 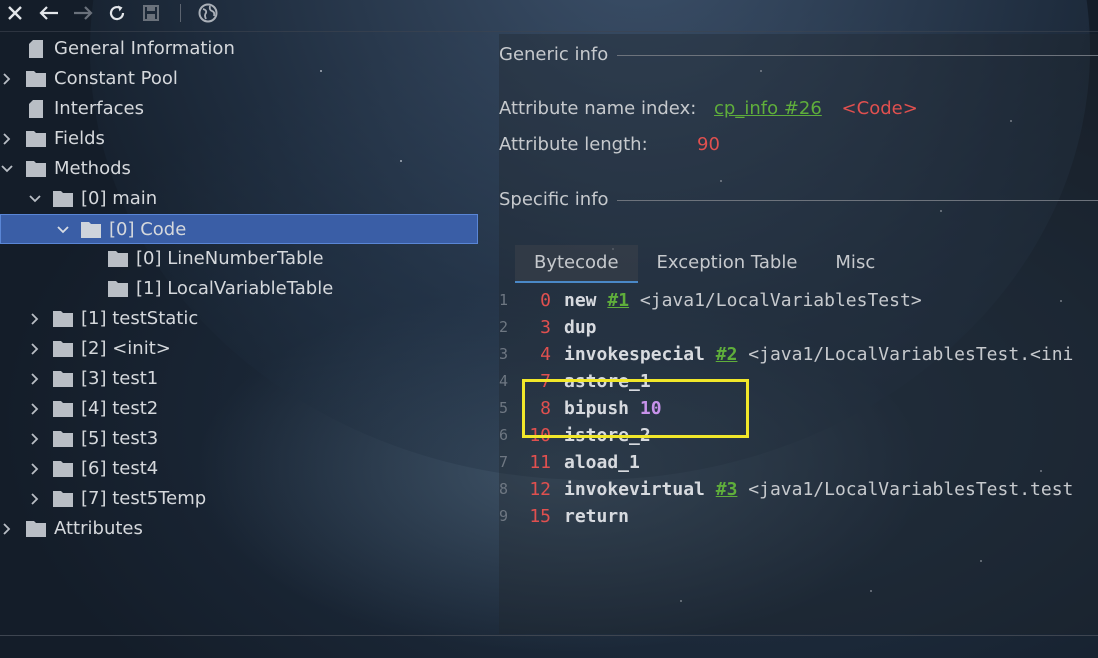 I want to click on tree-item-methods: Methods, so click(x=240, y=169).